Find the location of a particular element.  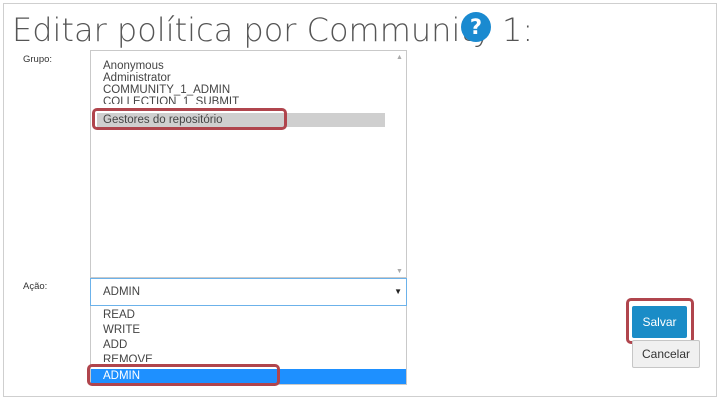

group-option: COLLECTION_1_SUBMIT is located at coordinates (171, 100).